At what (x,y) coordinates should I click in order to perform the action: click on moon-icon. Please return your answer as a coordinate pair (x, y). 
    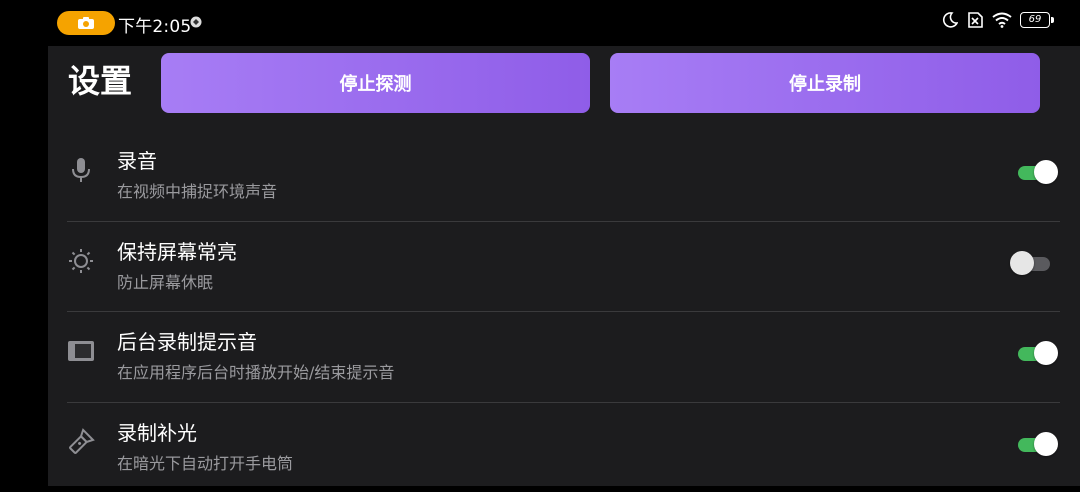
    Looking at the image, I should click on (950, 20).